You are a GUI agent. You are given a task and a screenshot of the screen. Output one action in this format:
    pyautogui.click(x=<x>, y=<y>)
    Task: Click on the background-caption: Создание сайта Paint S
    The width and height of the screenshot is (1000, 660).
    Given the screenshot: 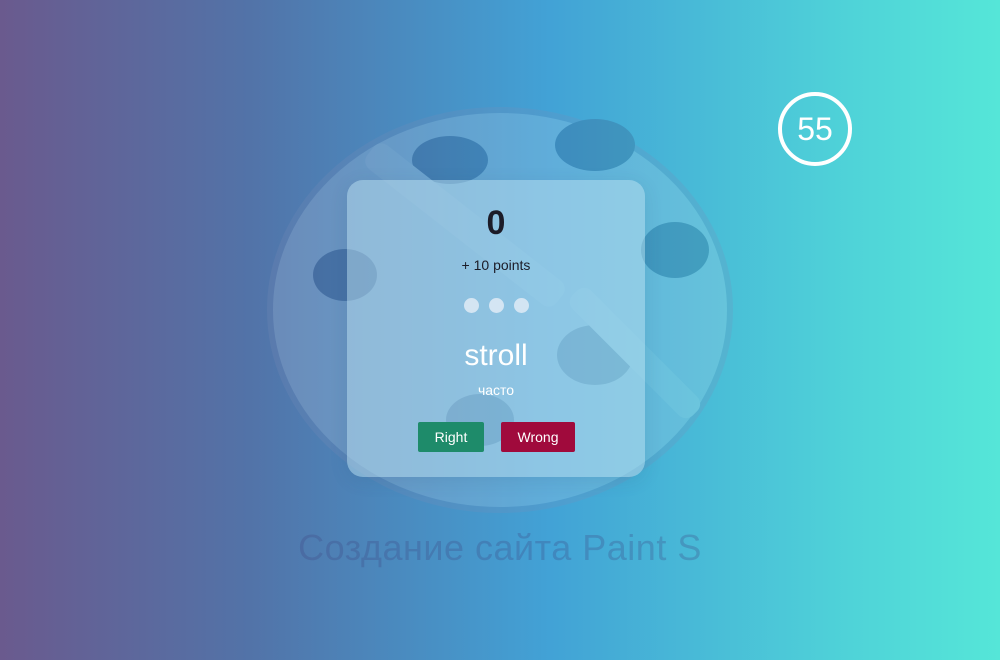 What is the action you would take?
    pyautogui.click(x=500, y=547)
    